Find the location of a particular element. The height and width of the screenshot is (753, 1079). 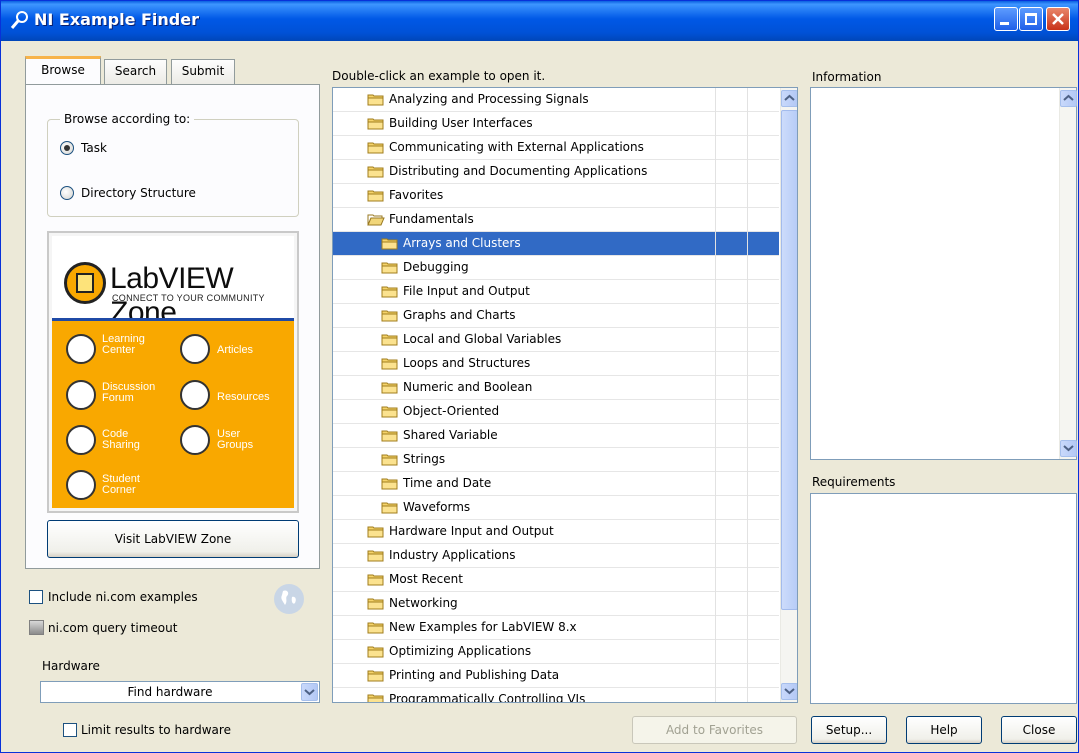

student-icon is located at coordinates (81, 485).